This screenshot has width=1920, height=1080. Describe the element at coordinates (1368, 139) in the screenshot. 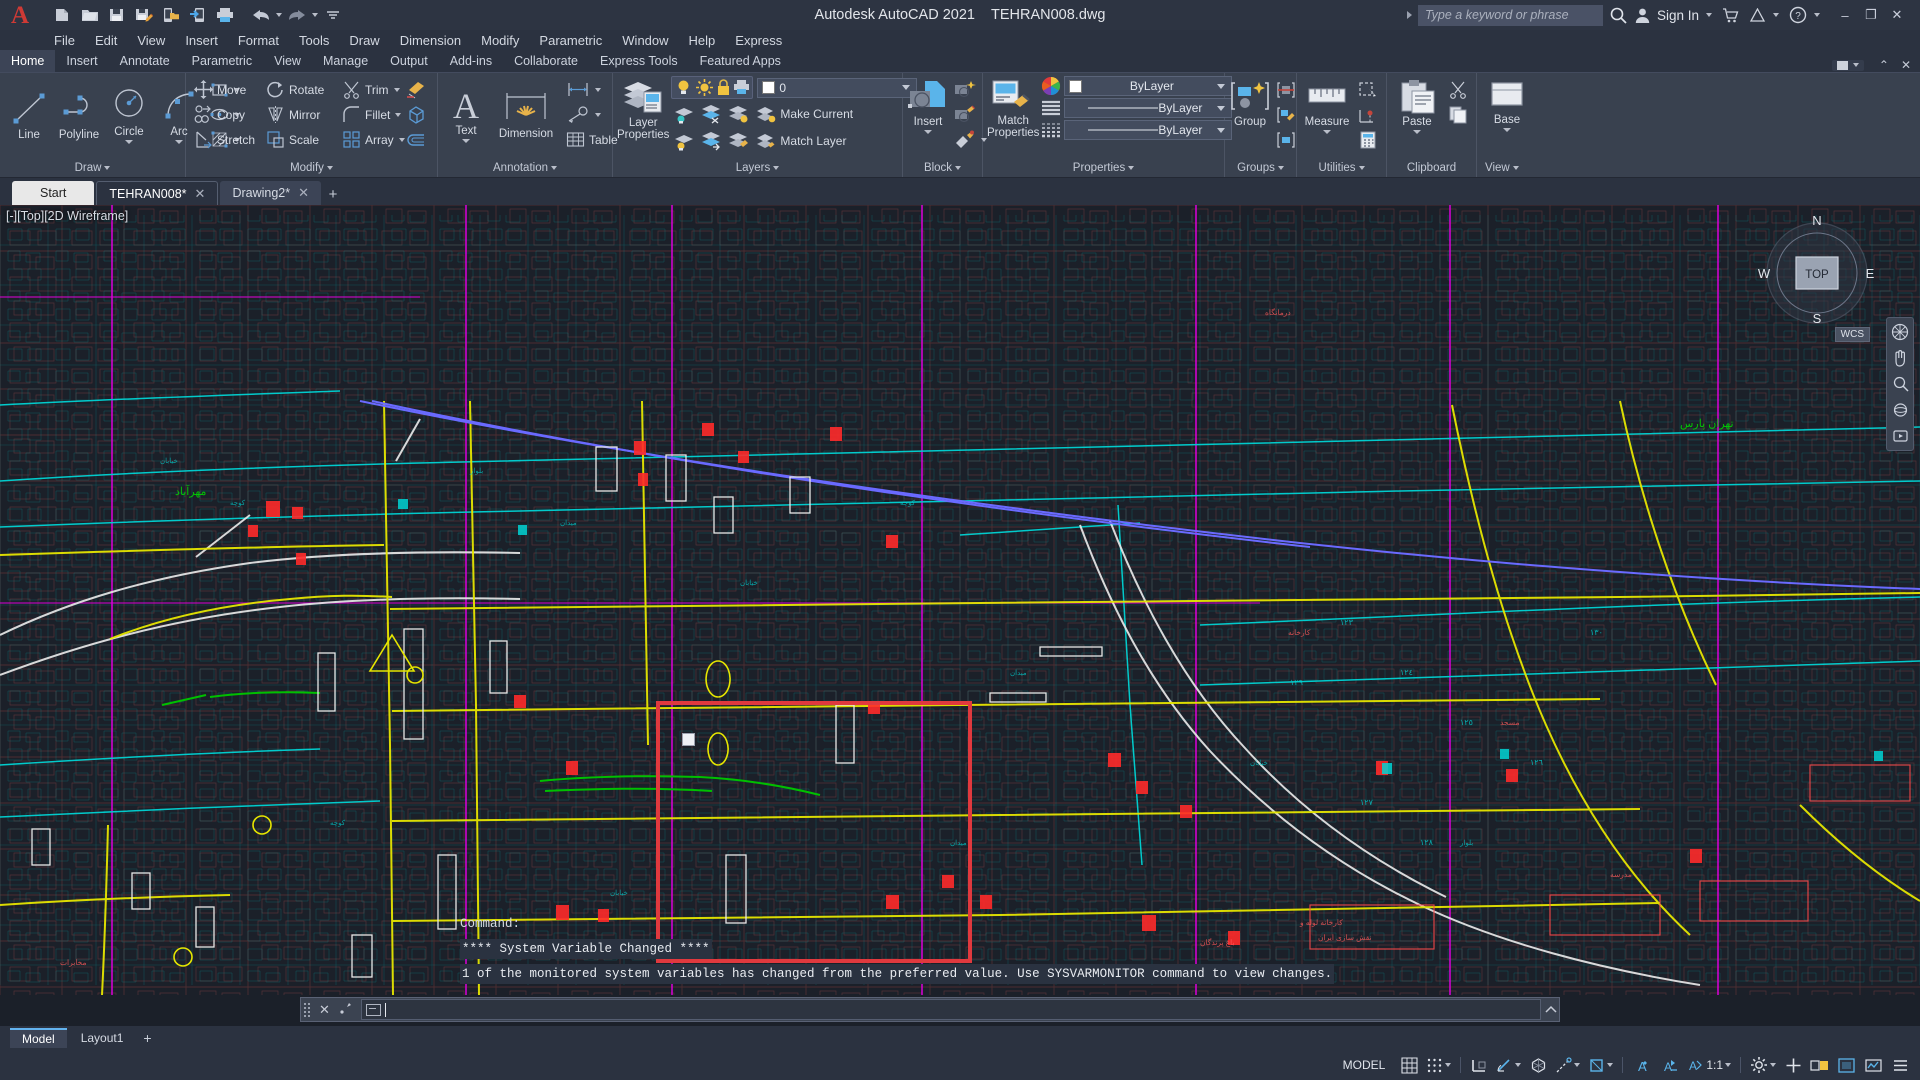

I see `quick-calc-button` at that location.